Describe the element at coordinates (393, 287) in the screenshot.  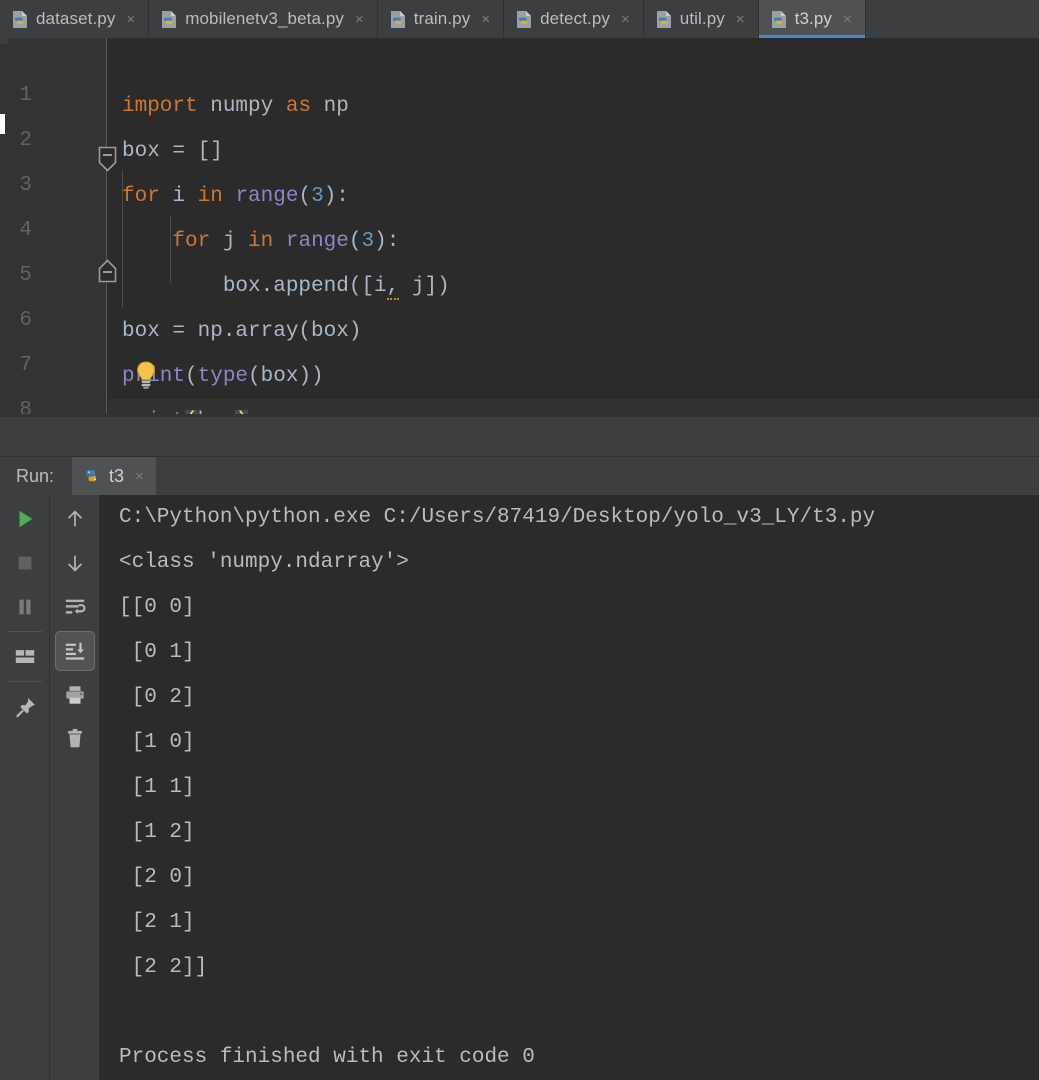
I see `pep8-warning-underline: ,` at that location.